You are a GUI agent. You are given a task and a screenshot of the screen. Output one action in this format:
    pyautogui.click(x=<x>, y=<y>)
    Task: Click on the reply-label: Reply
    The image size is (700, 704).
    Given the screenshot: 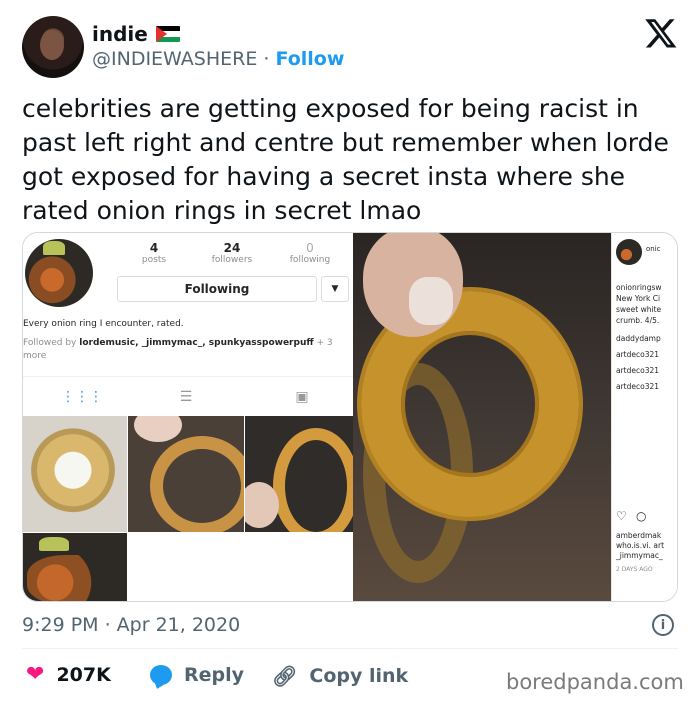 What is the action you would take?
    pyautogui.click(x=214, y=675)
    